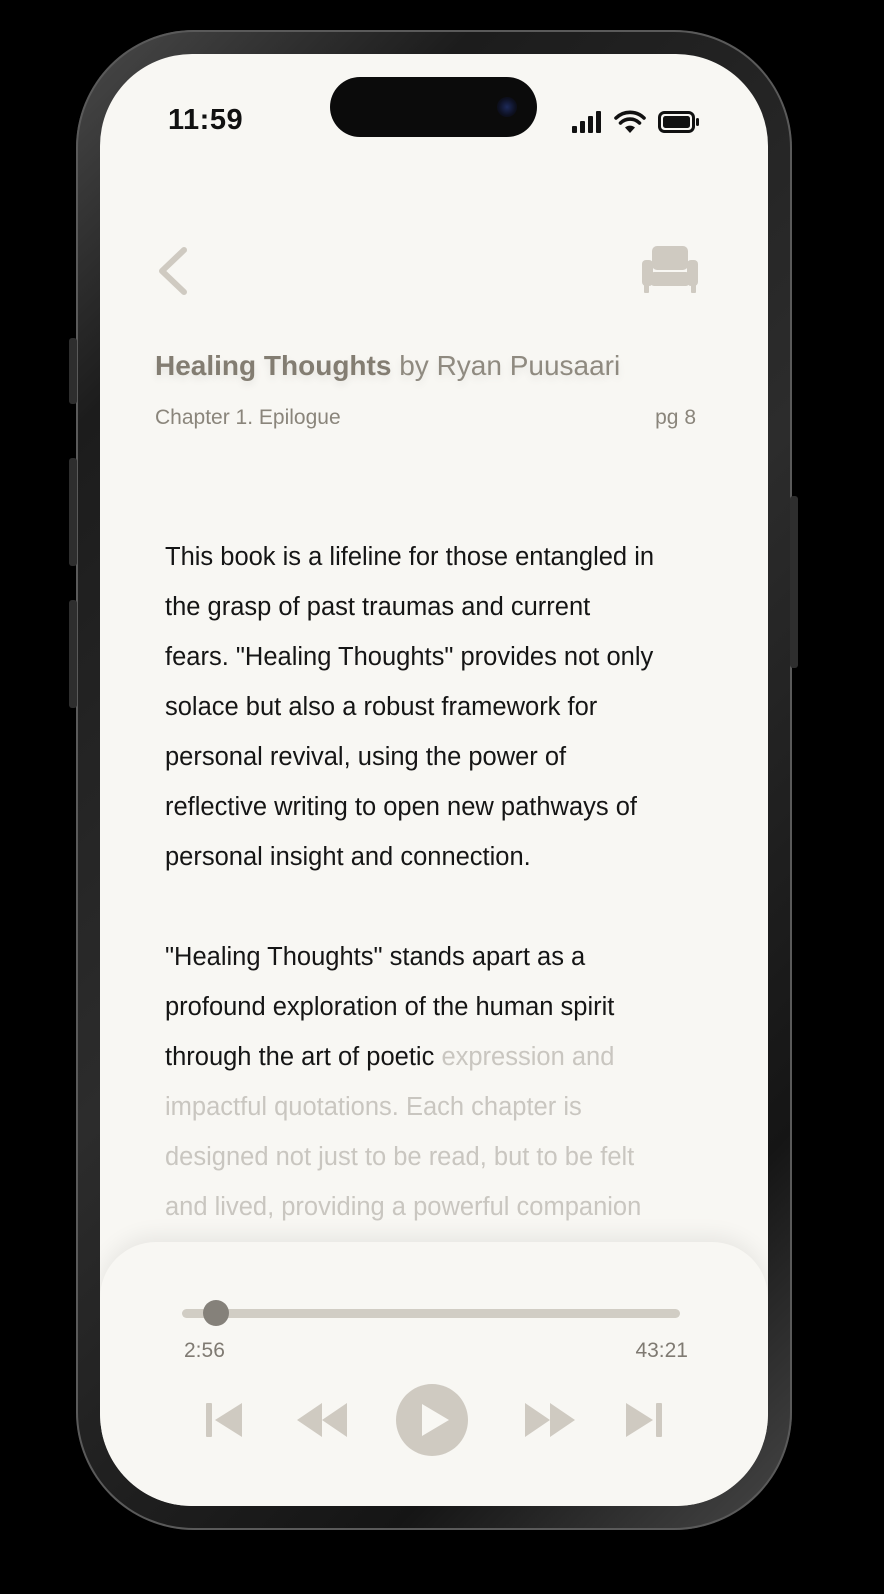  I want to click on book-title: Healing Thoughts, so click(273, 365).